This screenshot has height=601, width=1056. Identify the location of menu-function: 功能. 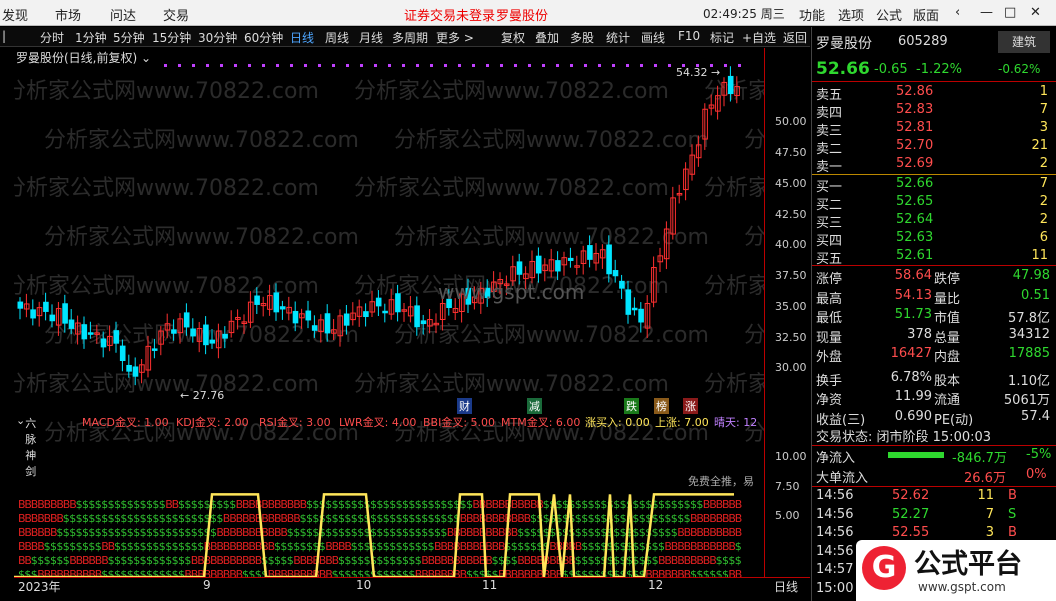
(812, 14).